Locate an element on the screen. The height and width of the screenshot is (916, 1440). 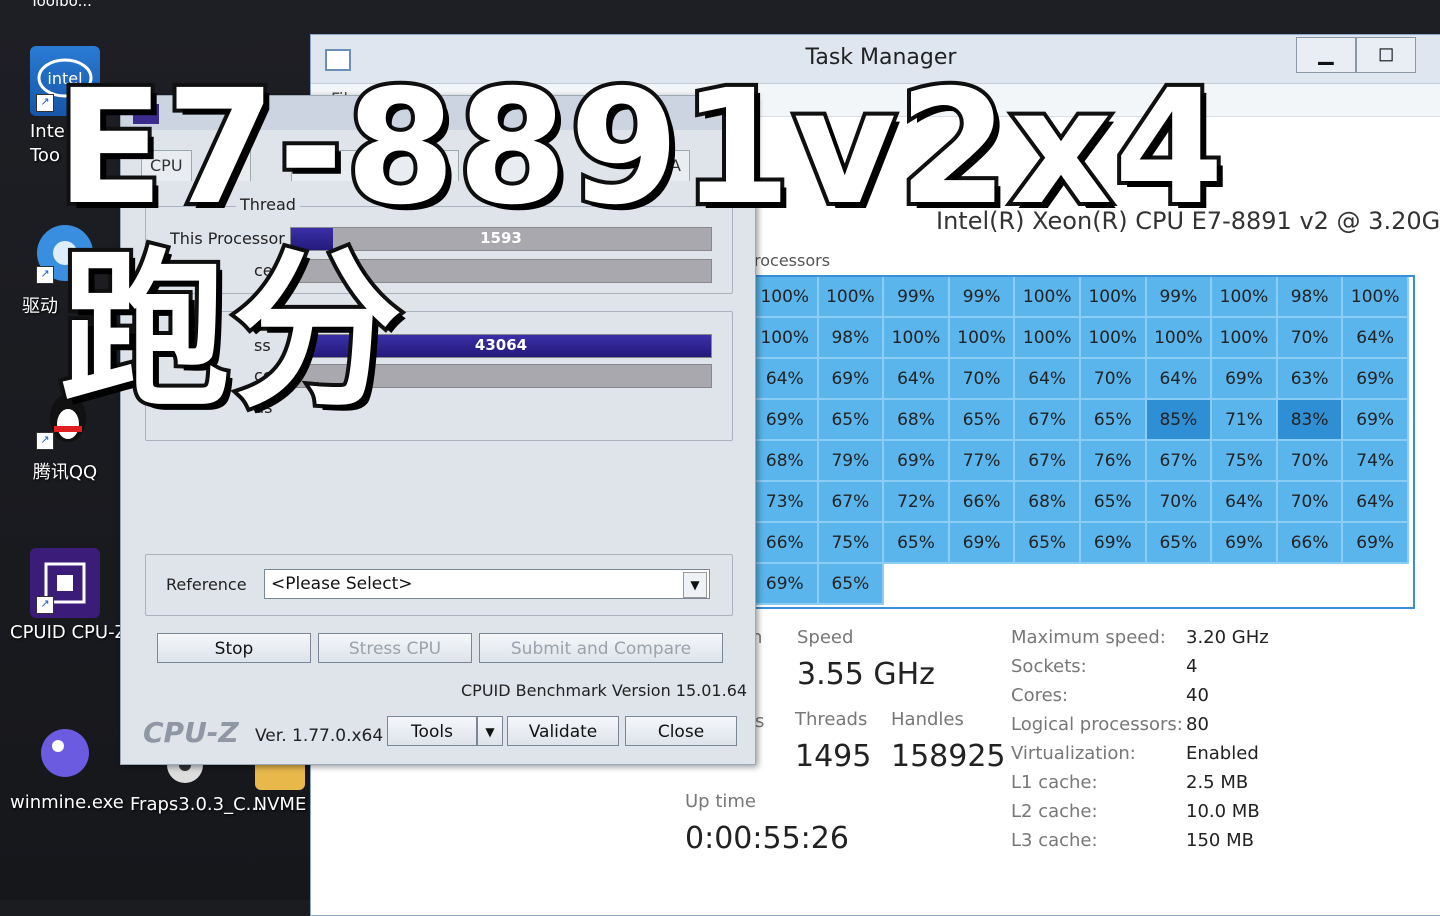
processor-cell: 76% is located at coordinates (1114, 461).